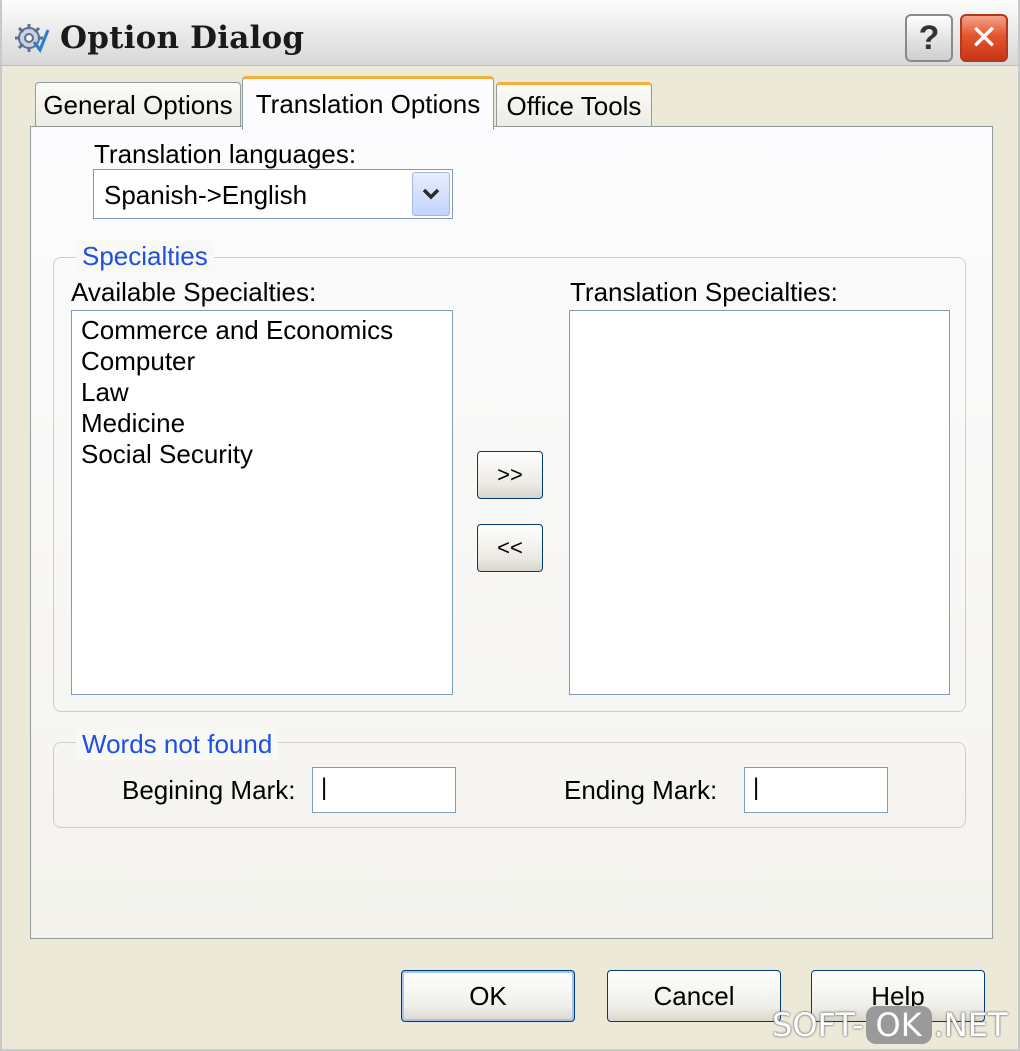 The image size is (1020, 1051). Describe the element at coordinates (225, 154) in the screenshot. I see `translation-languages-label: Translation languages:` at that location.